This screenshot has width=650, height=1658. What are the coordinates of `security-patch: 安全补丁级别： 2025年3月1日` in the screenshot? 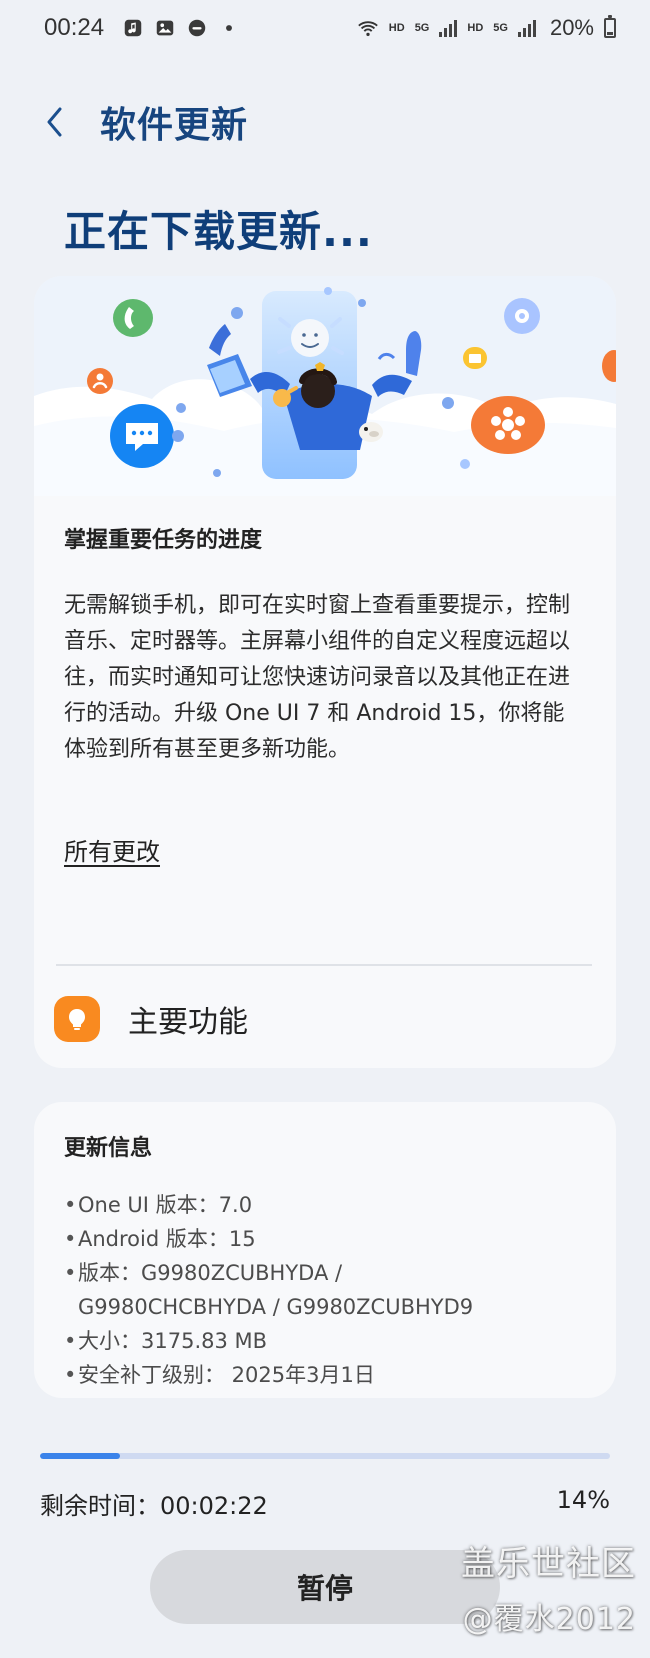 It's located at (324, 1375).